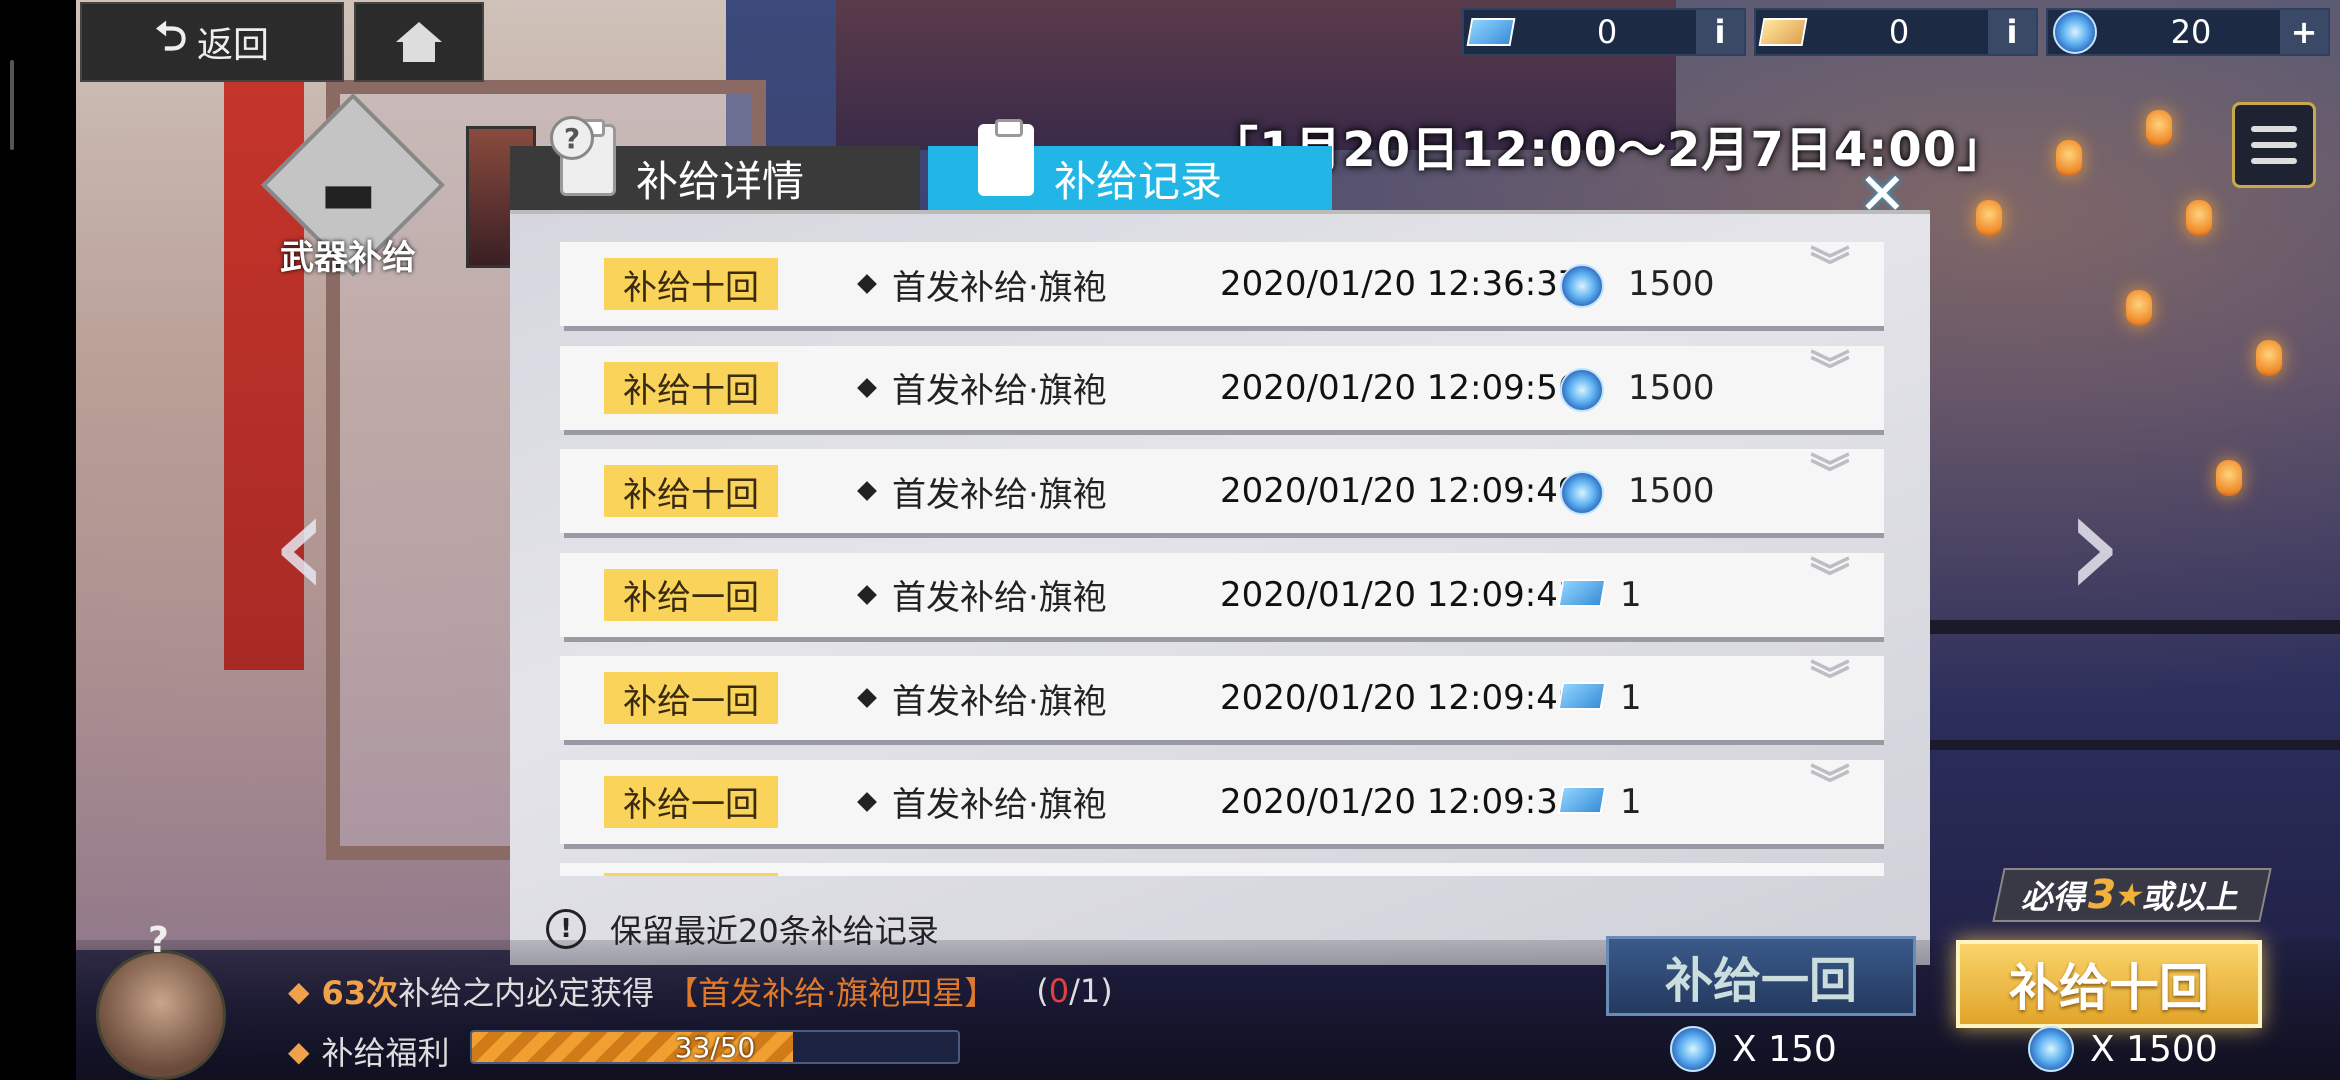 The image size is (2340, 1080). I want to click on record-time: 2020/01/20 12:09:49, so click(1400, 491).